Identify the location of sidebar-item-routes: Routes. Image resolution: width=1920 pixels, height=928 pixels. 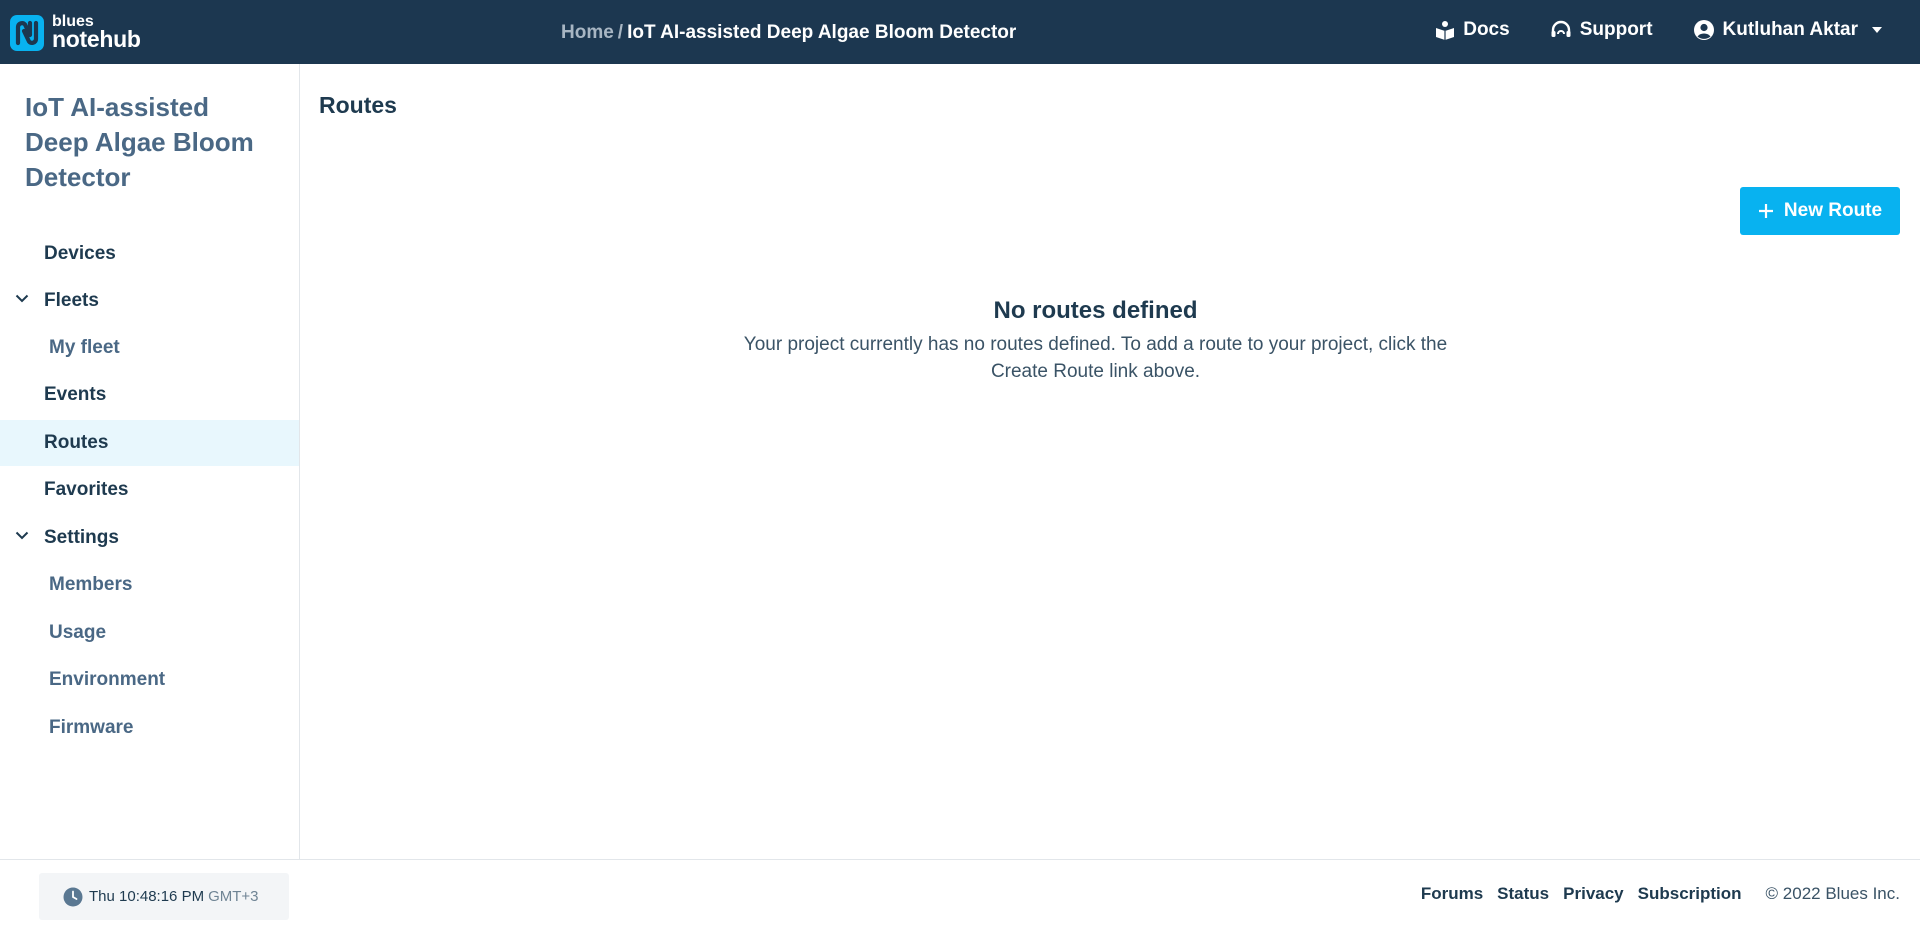
(149, 443).